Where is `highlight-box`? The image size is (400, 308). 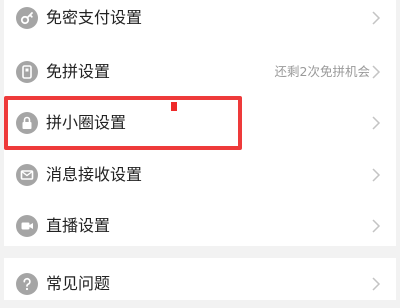
highlight-box is located at coordinates (123, 123).